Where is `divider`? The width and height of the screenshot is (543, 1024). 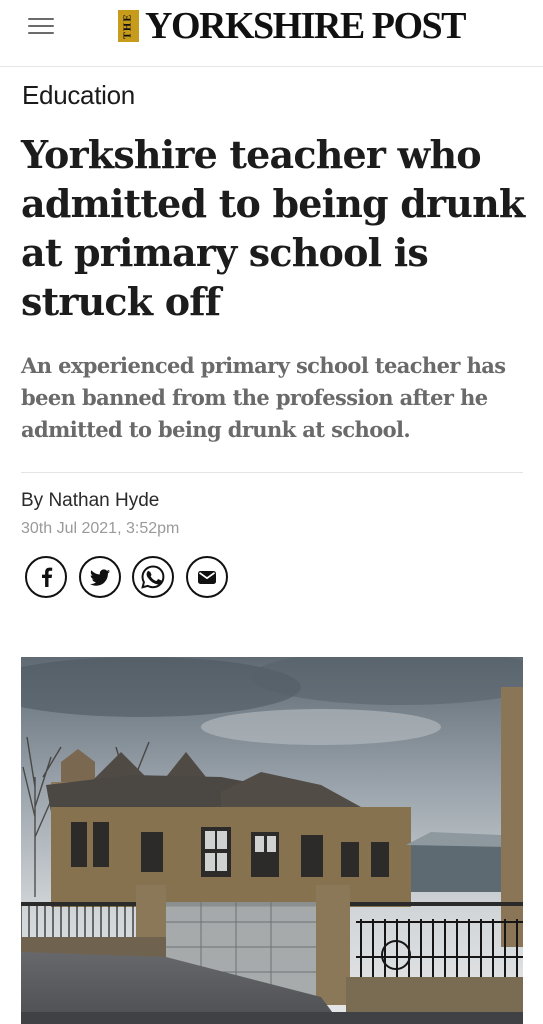
divider is located at coordinates (272, 472).